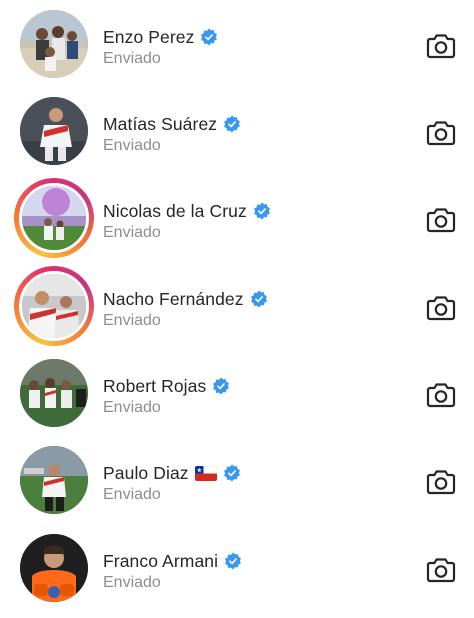  I want to click on name-line: Nacho Fernández, so click(185, 299).